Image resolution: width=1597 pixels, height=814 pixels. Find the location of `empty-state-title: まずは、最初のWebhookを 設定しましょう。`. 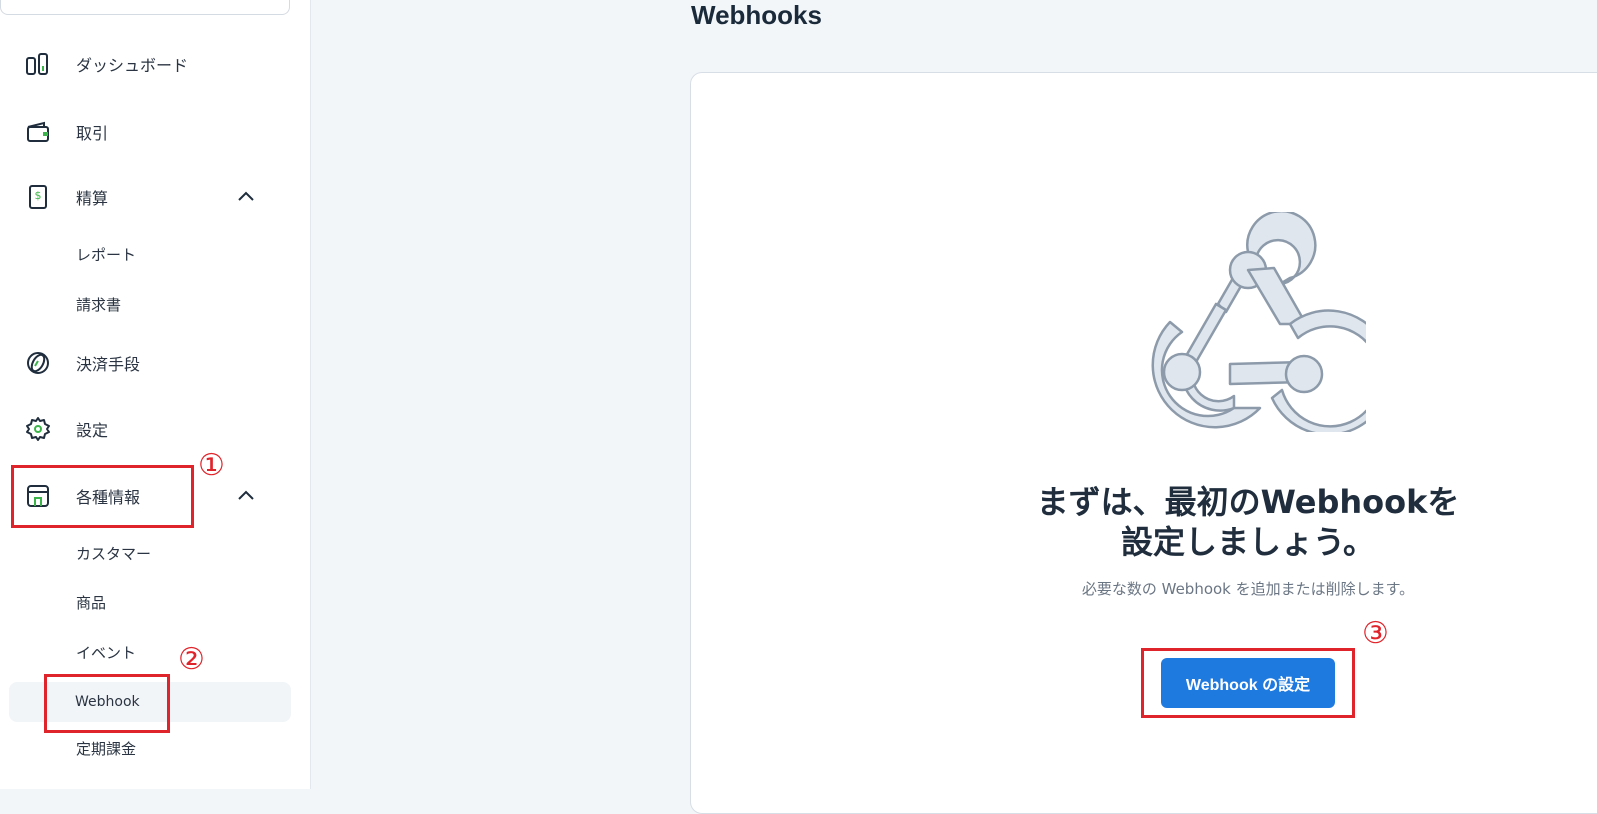

empty-state-title: まずは、最初のWebhookを 設定しましょう。 is located at coordinates (1248, 522).